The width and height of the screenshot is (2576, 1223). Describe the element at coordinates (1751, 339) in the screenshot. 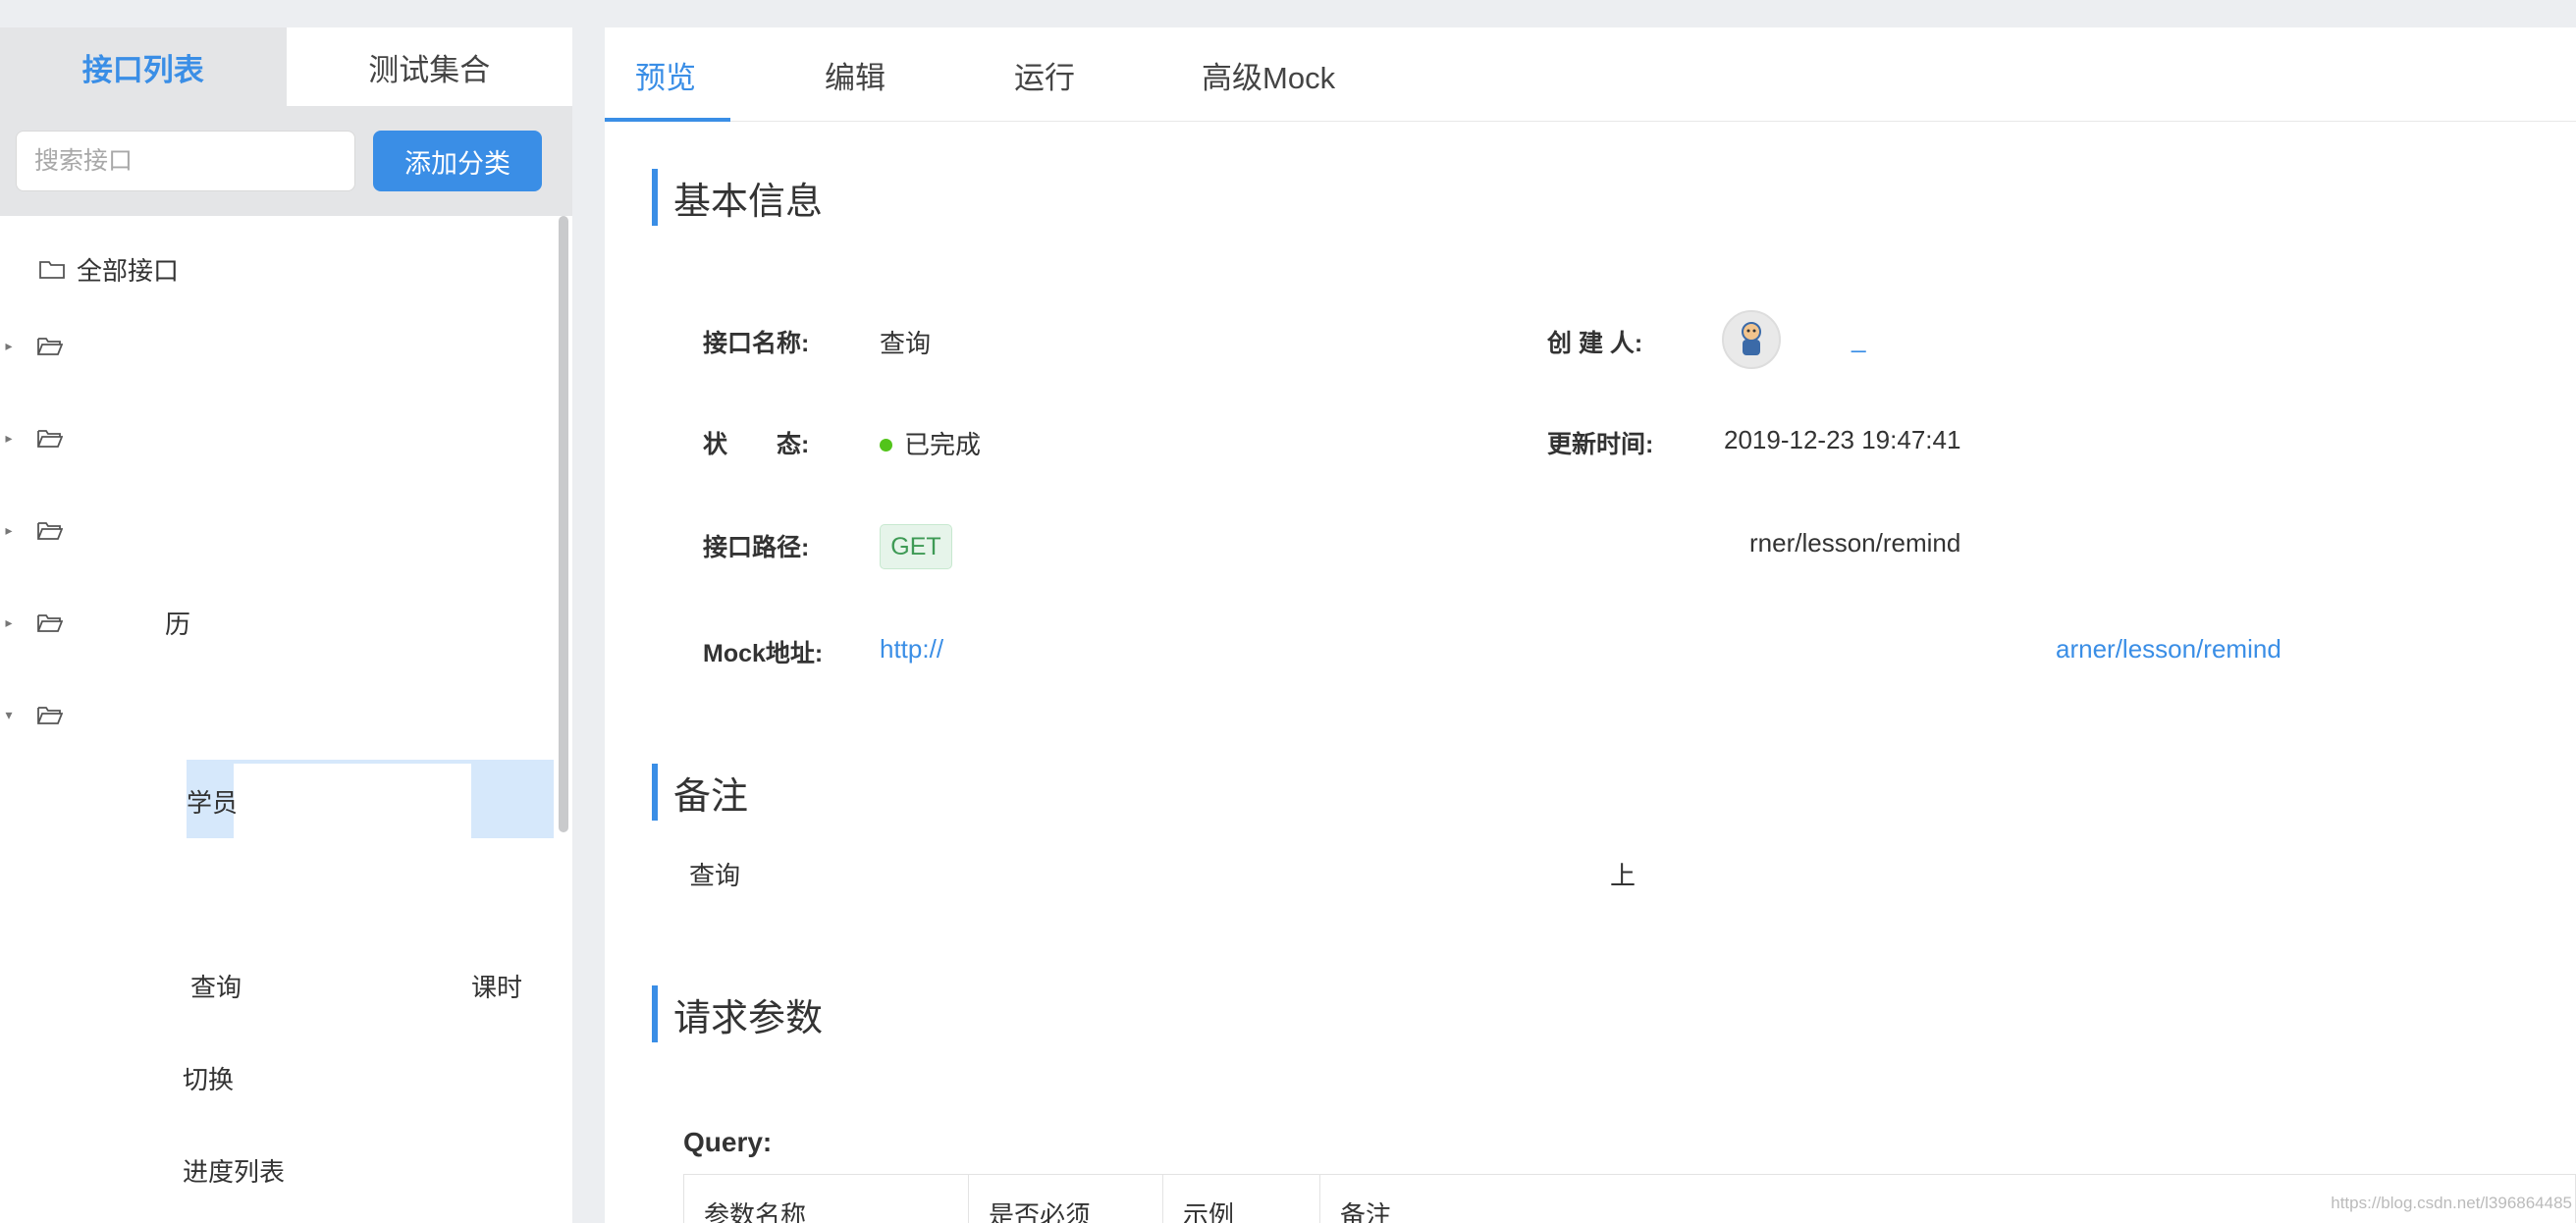

I see `creator-avatar` at that location.